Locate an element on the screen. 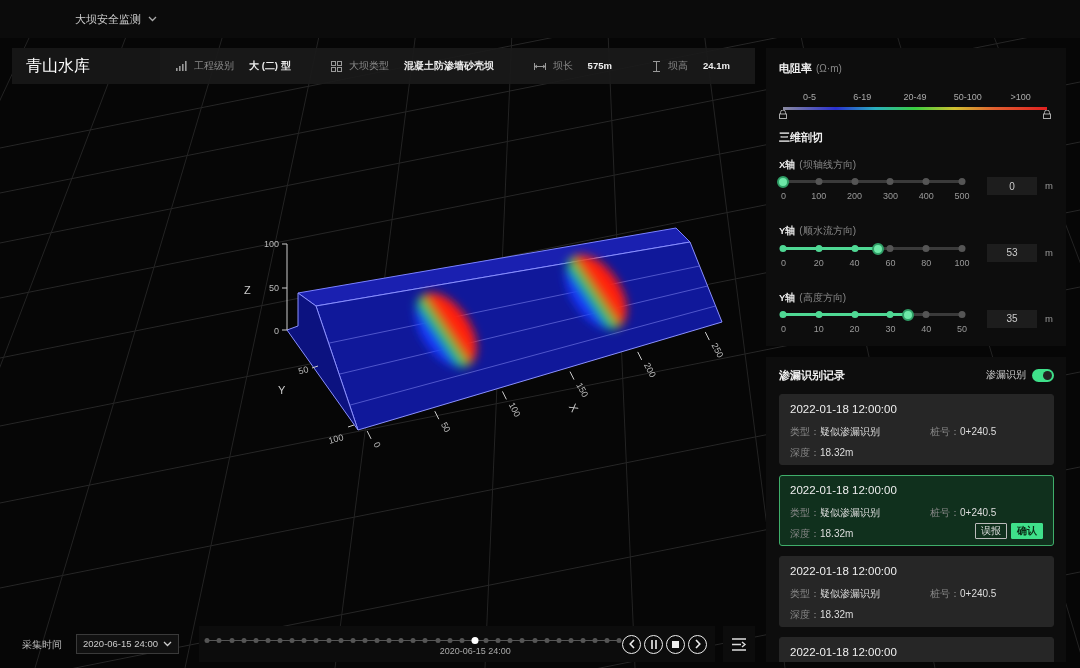 The image size is (1080, 668). value-field: 53 is located at coordinates (1012, 252).